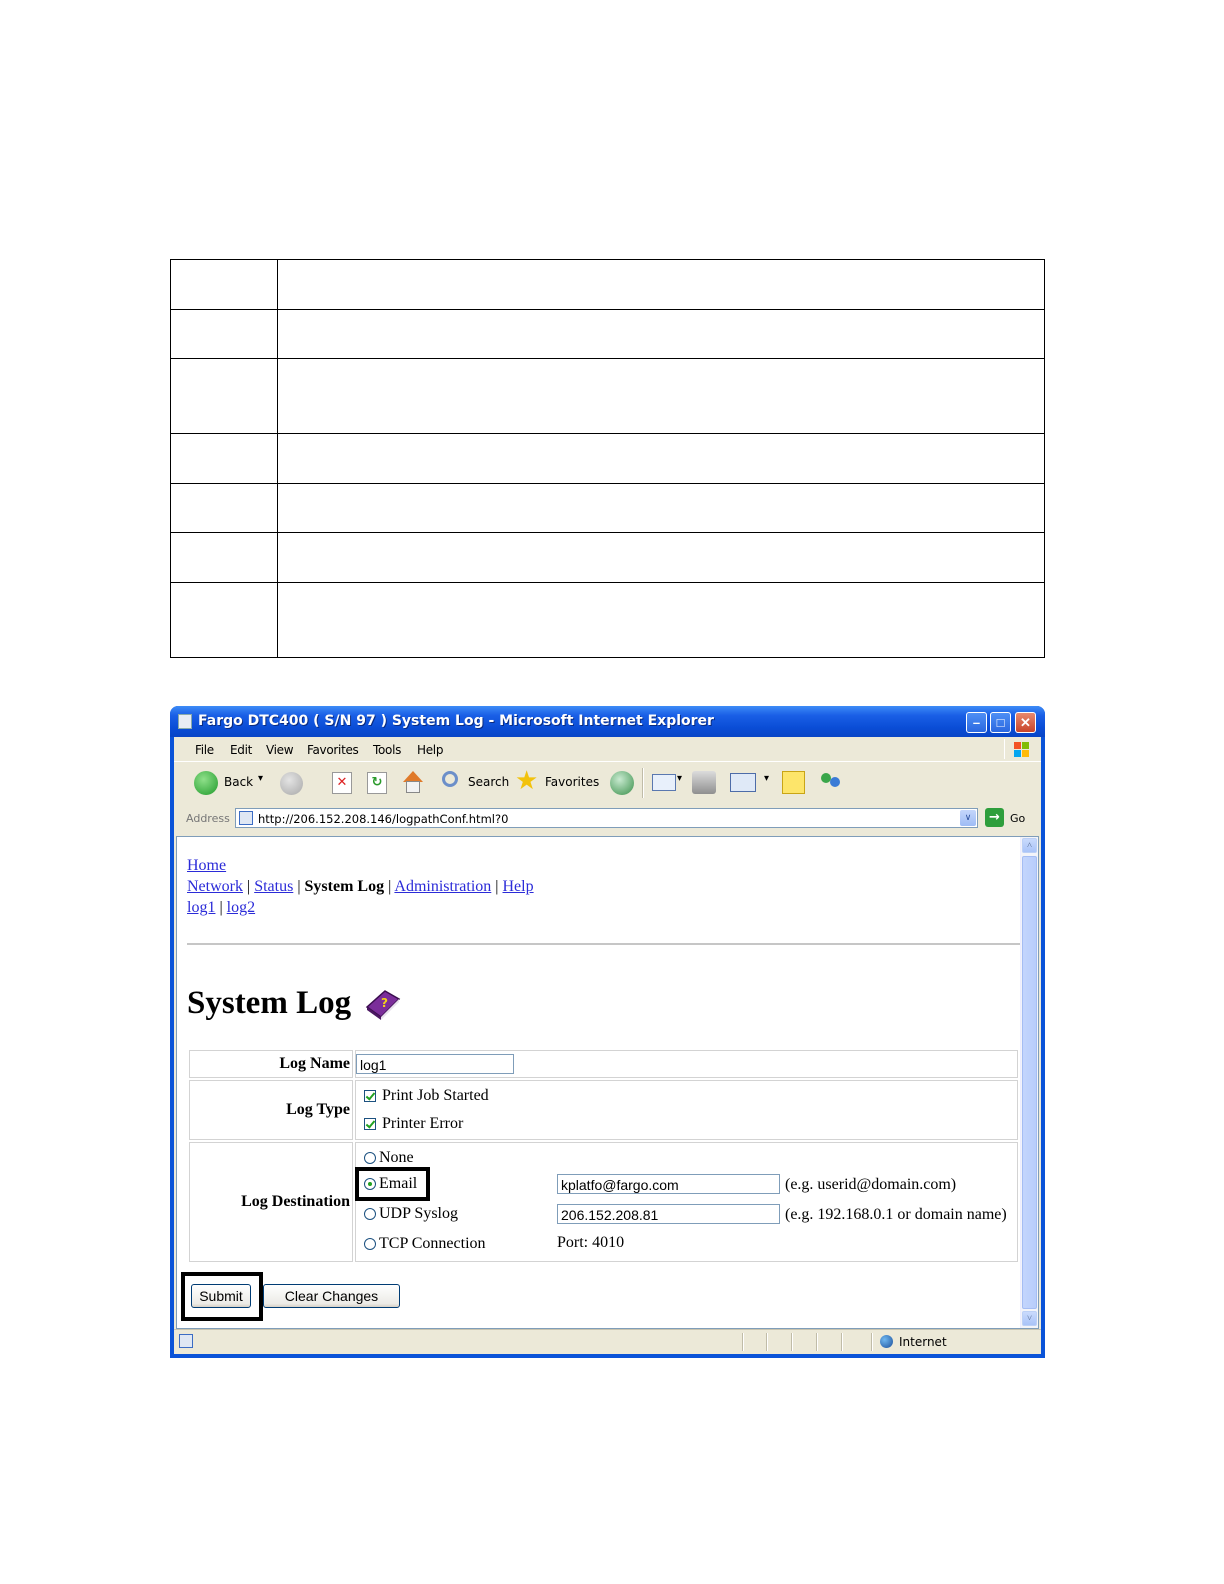 The width and height of the screenshot is (1224, 1584). What do you see at coordinates (206, 865) in the screenshot?
I see `nav-home-link: Home` at bounding box center [206, 865].